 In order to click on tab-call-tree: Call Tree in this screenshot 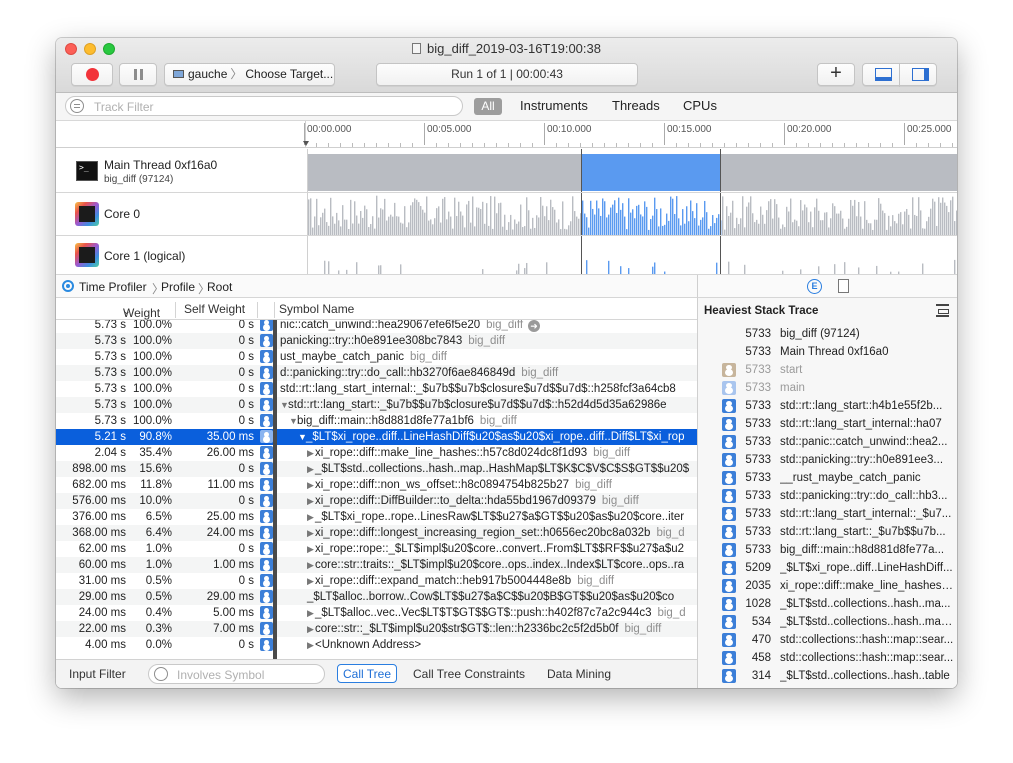, I will do `click(367, 673)`.